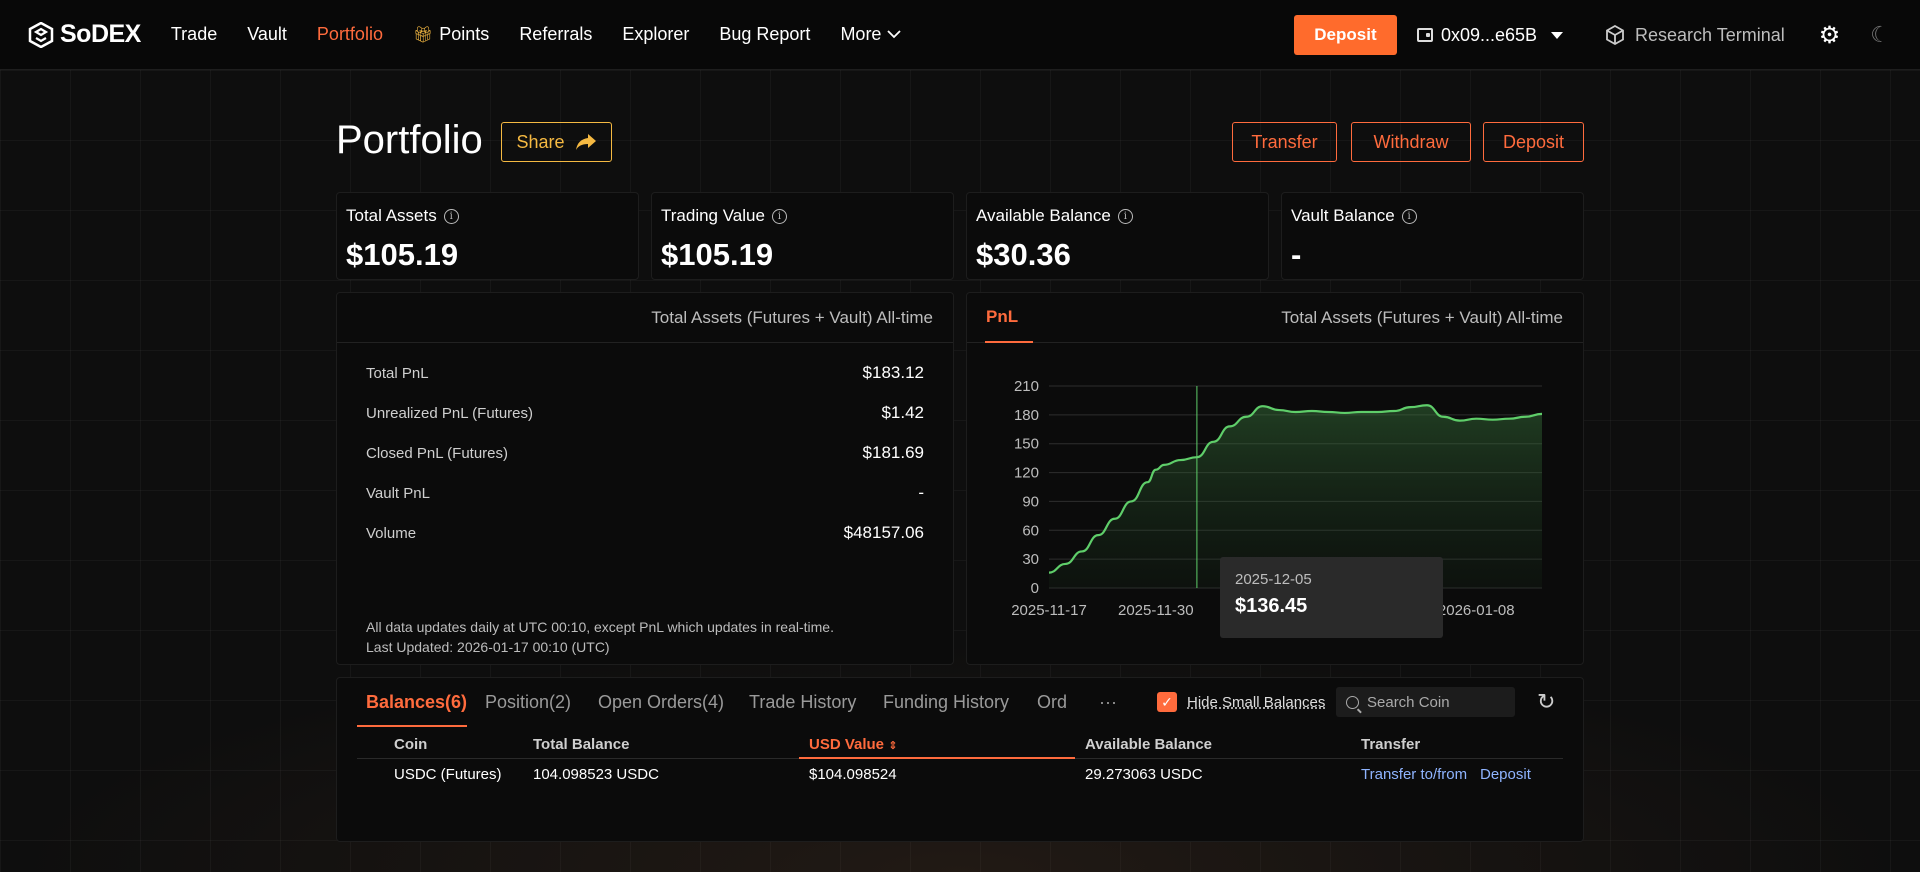  What do you see at coordinates (937, 758) in the screenshot?
I see `sorted-column-indicator` at bounding box center [937, 758].